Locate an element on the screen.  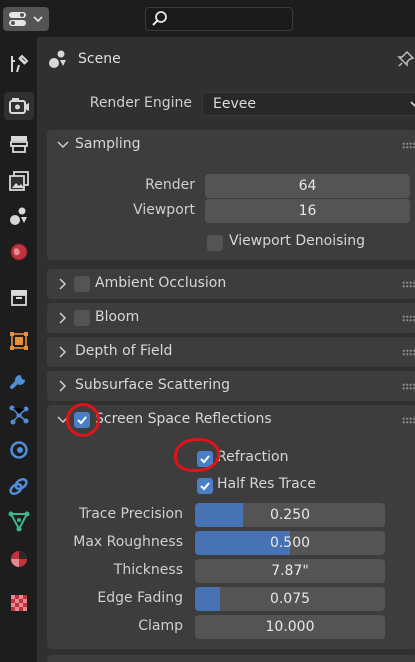
editor-type-button is located at coordinates (26, 19).